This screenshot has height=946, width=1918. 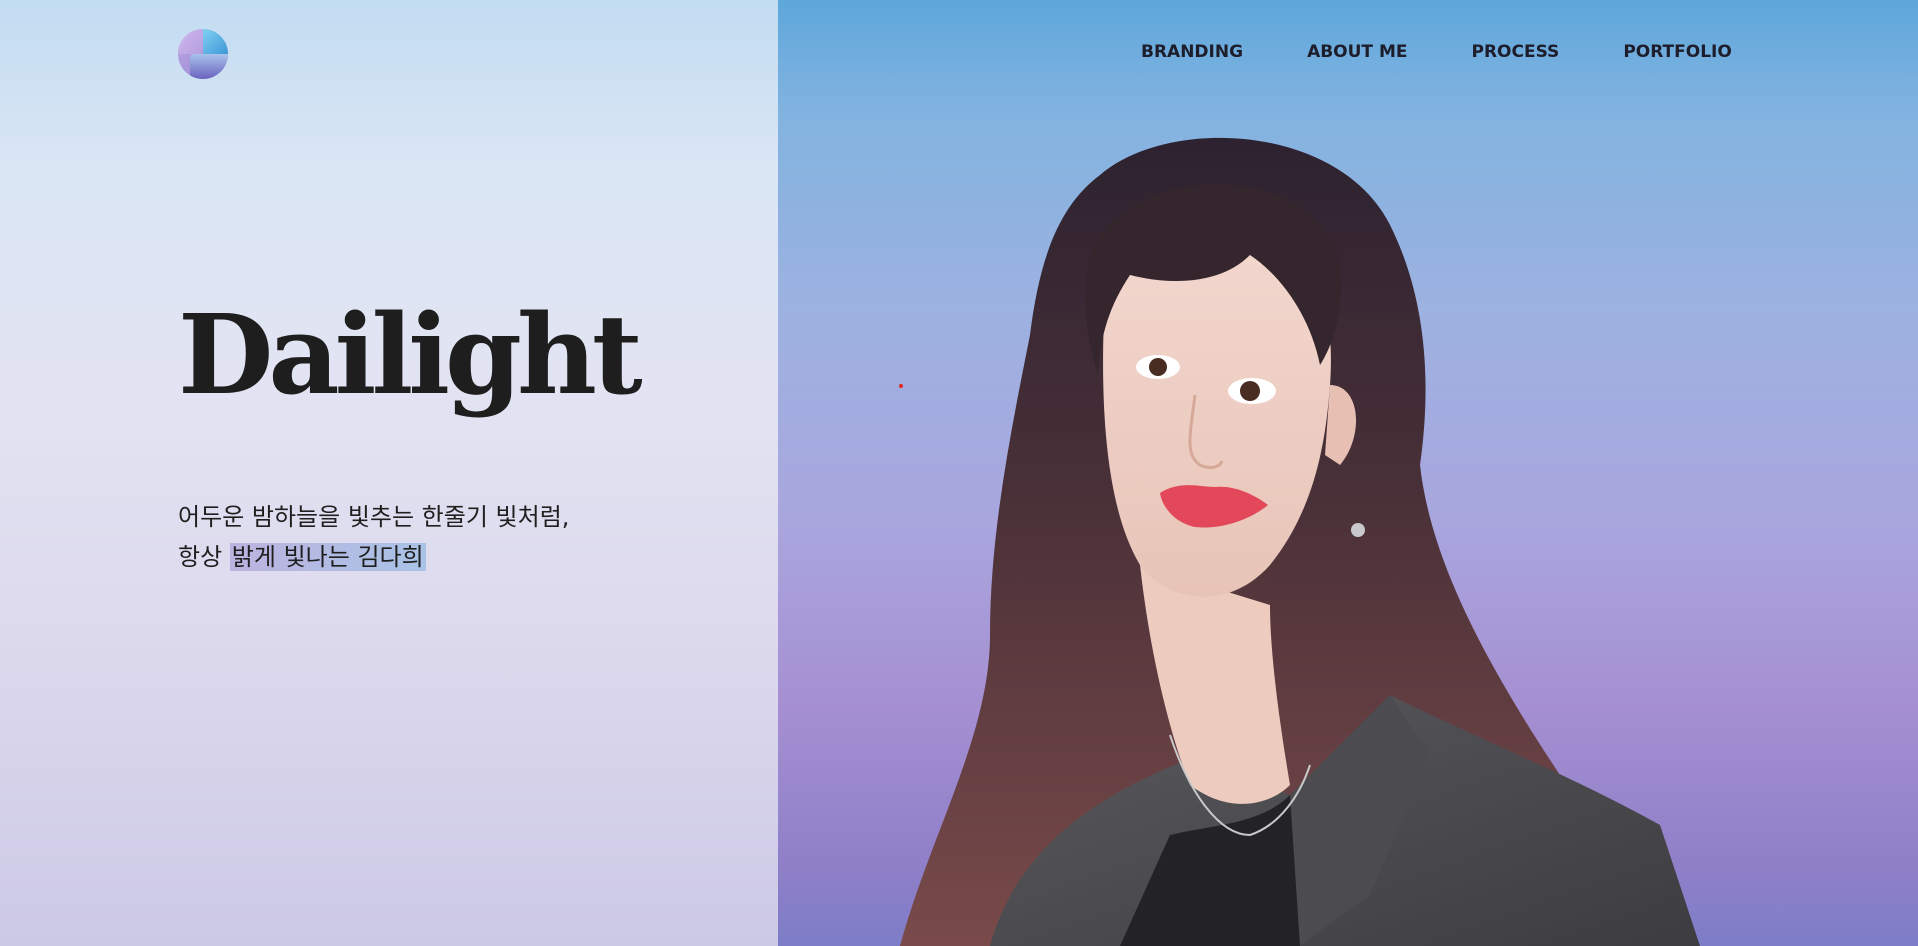 I want to click on nav-item-branding: BRANDING, so click(x=1192, y=52).